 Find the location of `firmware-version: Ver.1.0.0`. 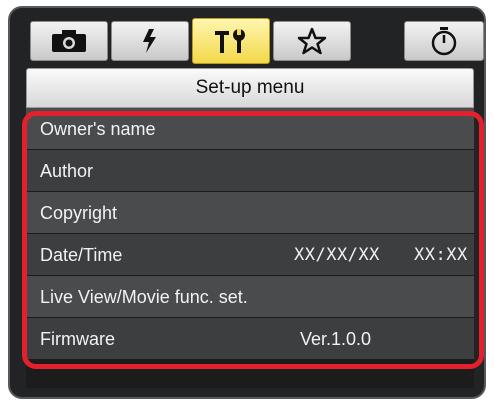

firmware-version: Ver.1.0.0 is located at coordinates (336, 339).